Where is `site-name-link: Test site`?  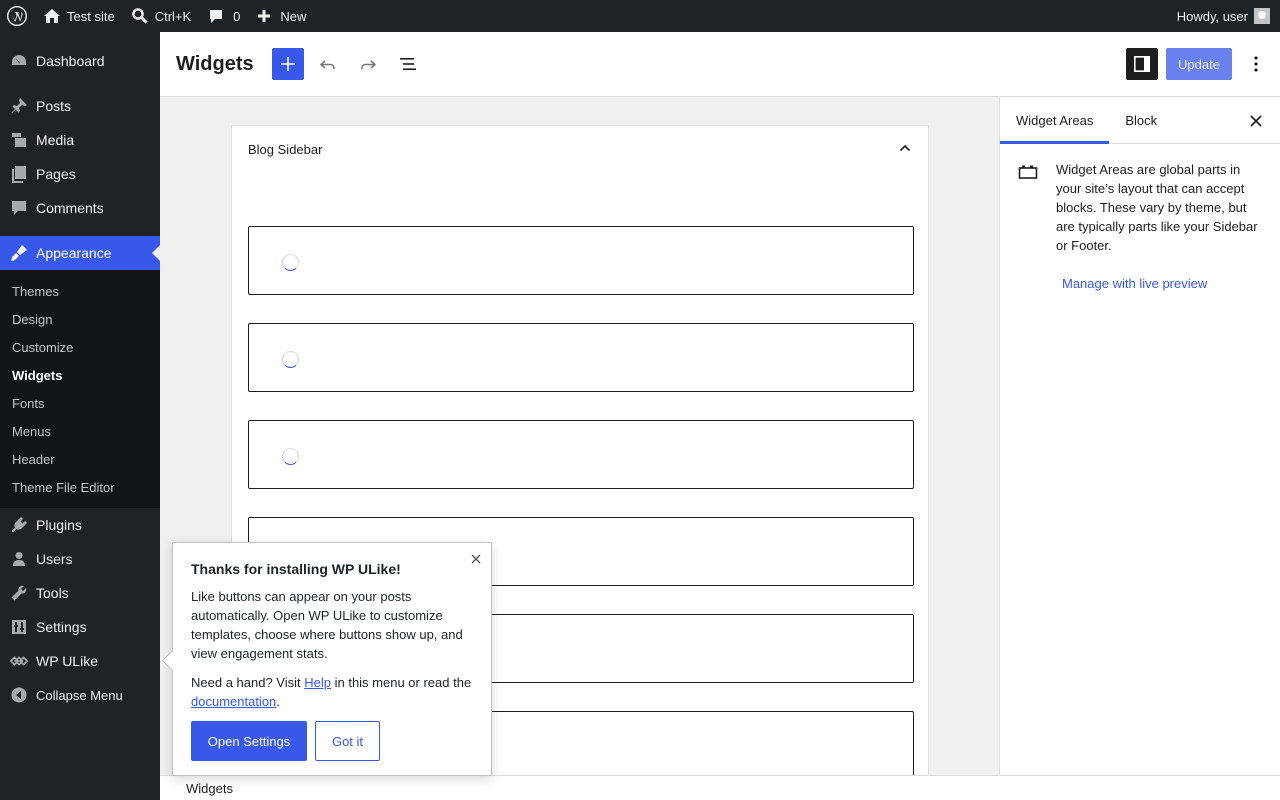
site-name-link: Test site is located at coordinates (79, 16).